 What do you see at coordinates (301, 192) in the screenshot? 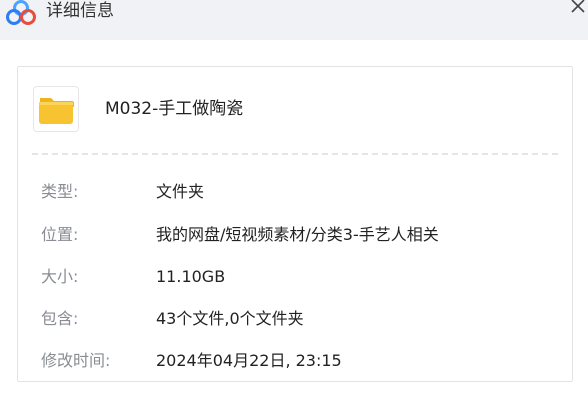
I see `detail-row-type: 类型: 文件夹` at bounding box center [301, 192].